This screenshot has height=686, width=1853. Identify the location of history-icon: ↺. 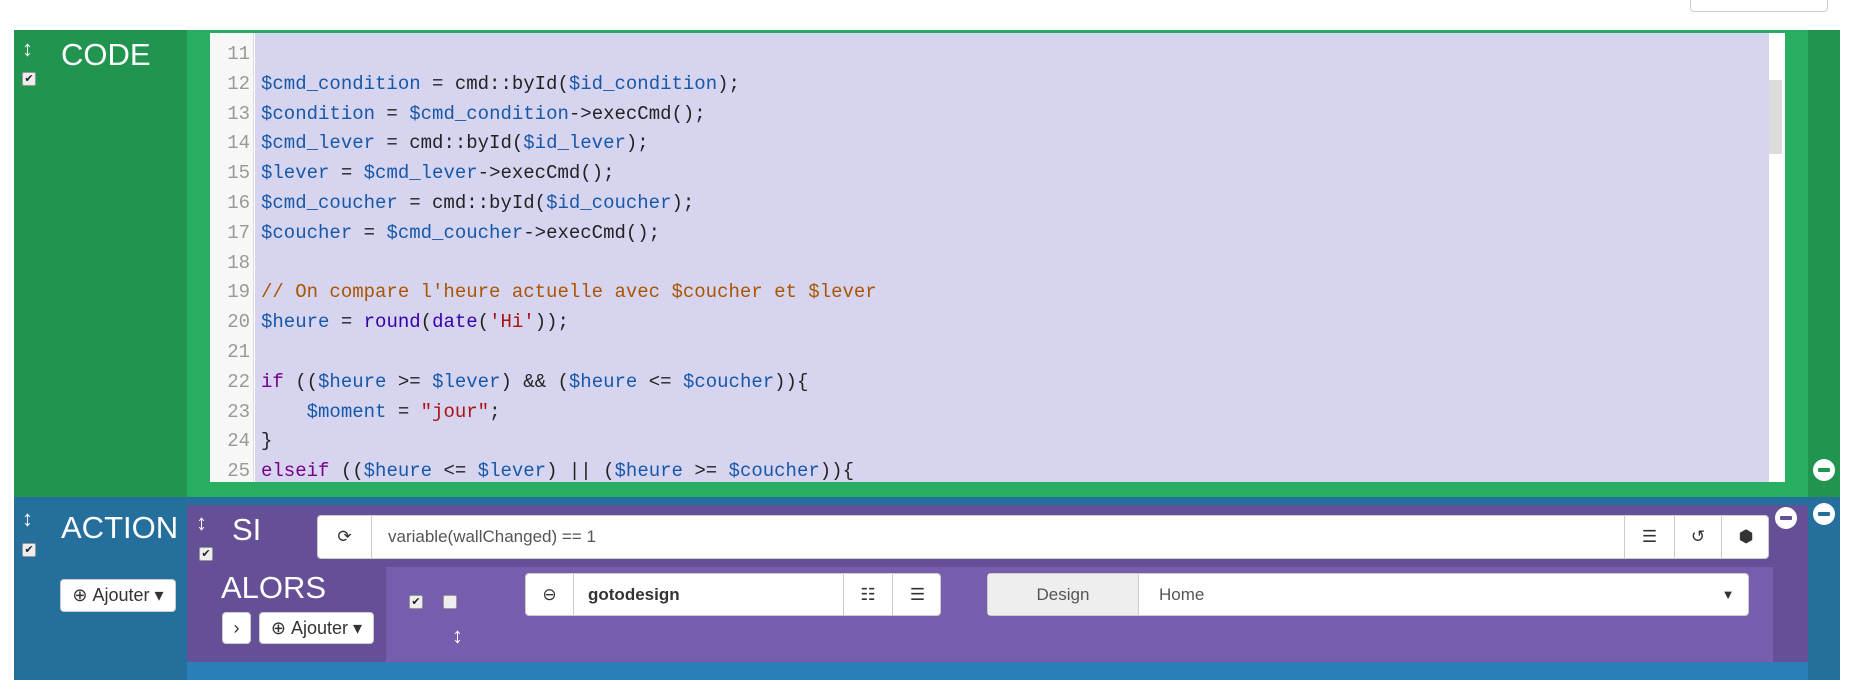
(1697, 537).